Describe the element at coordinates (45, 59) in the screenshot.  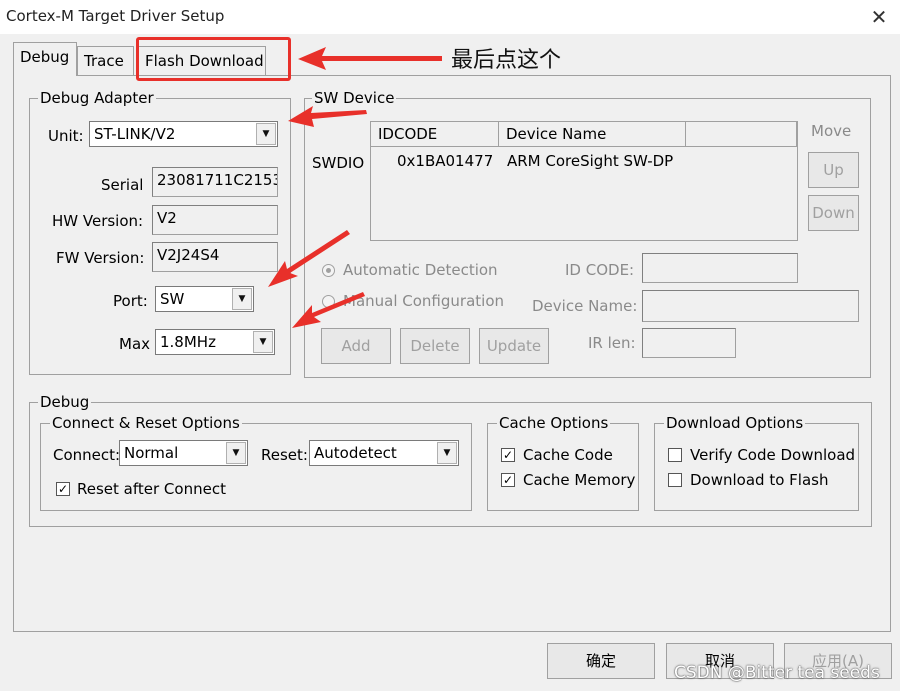
I see `tab-debug: Debug` at that location.